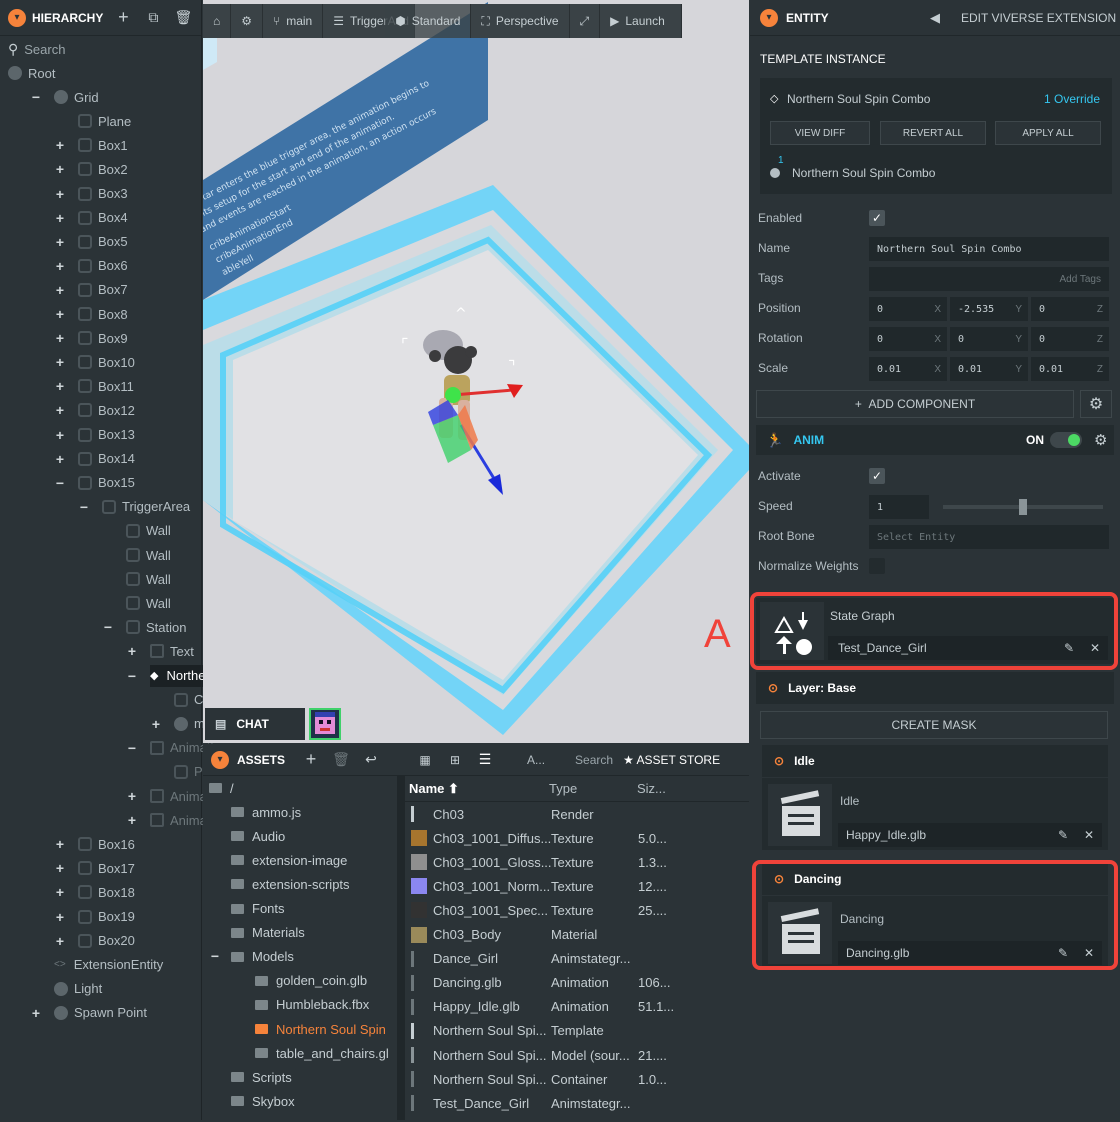  What do you see at coordinates (106, 459) in the screenshot?
I see `tree-item-box: Box14` at bounding box center [106, 459].